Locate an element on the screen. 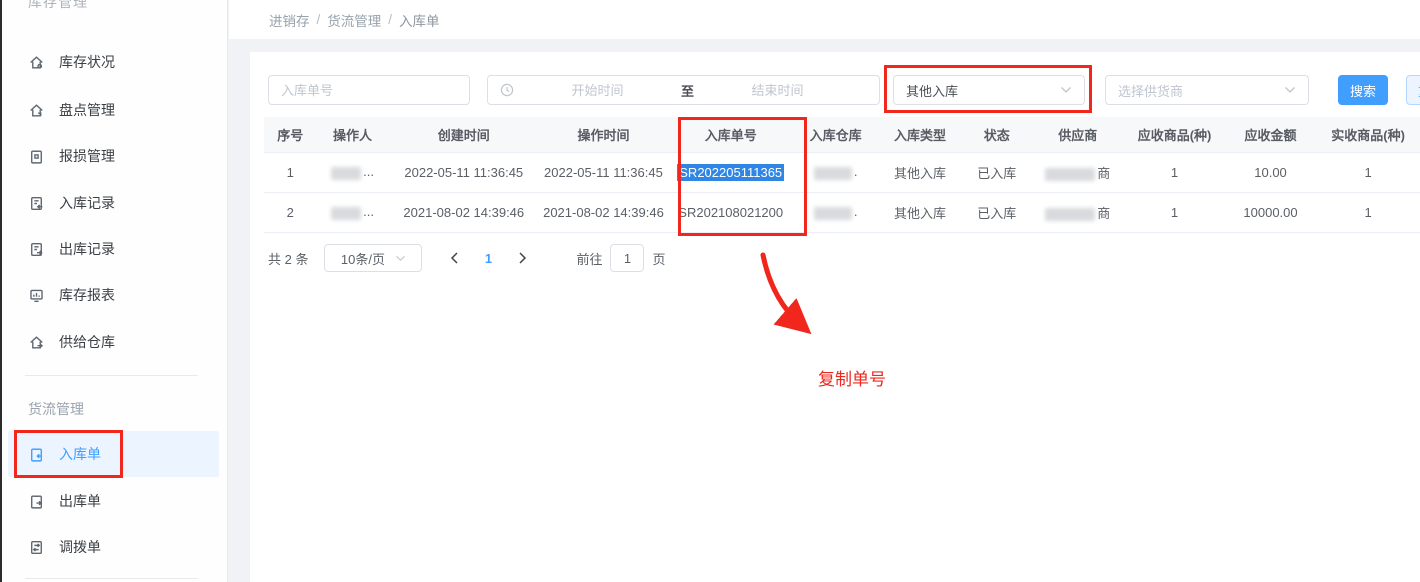 This screenshot has width=1420, height=582. transfer-icon is located at coordinates (36, 547).